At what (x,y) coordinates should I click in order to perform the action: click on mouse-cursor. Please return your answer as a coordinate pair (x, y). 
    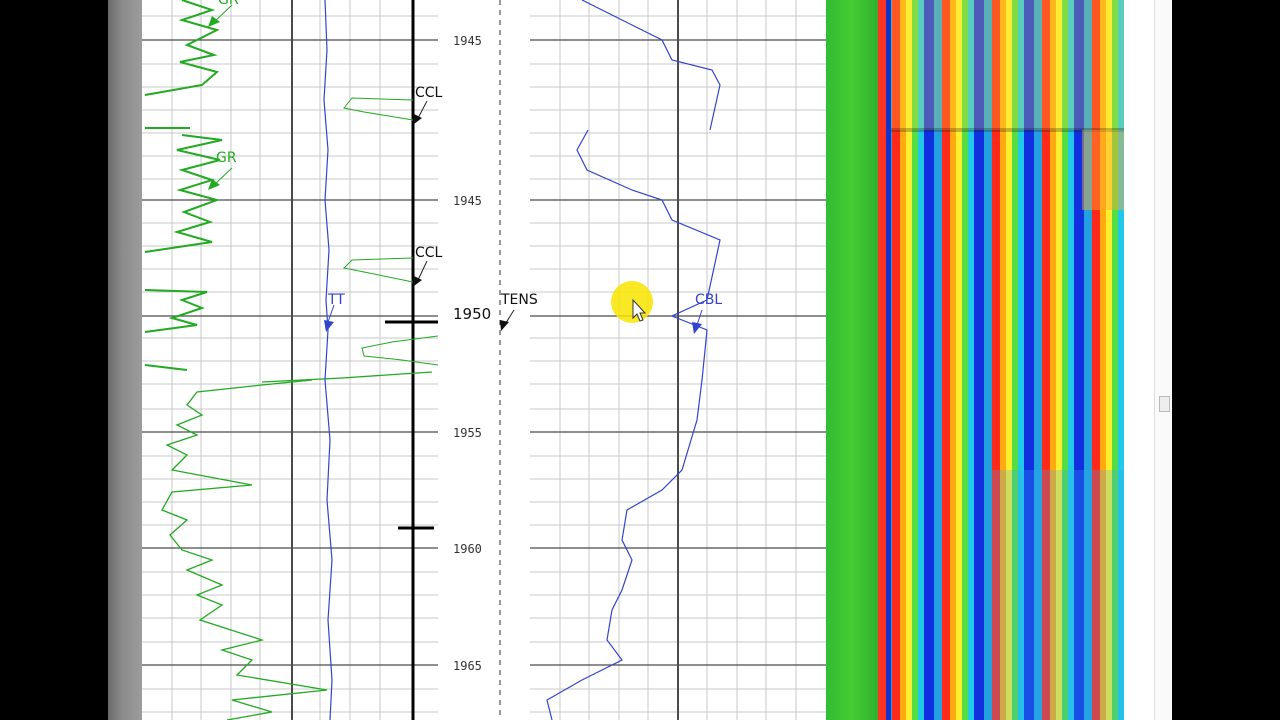
    Looking at the image, I should click on (632, 302).